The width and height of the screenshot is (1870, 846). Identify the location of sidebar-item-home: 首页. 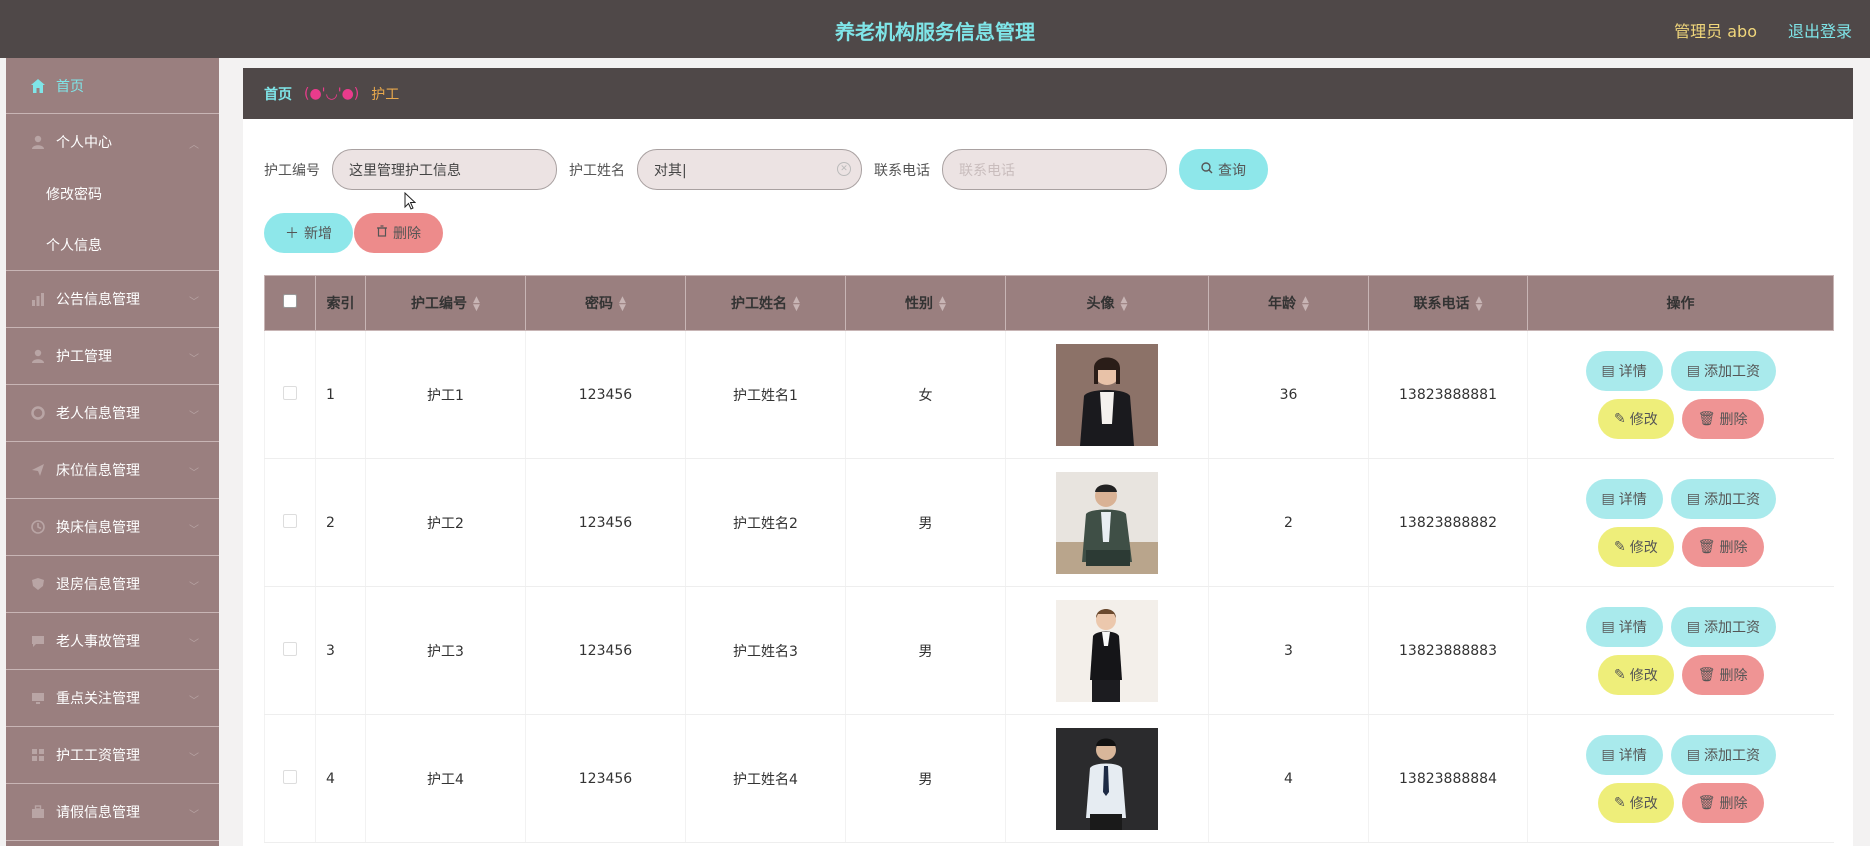
(112, 86).